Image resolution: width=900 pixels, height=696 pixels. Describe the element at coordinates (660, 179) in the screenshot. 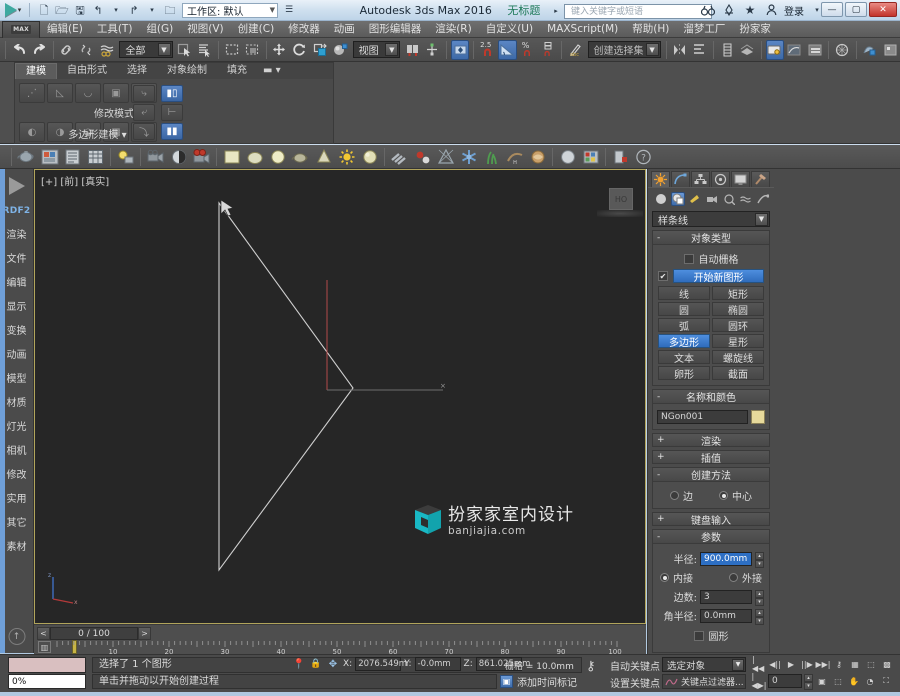

I see `create-tab` at that location.